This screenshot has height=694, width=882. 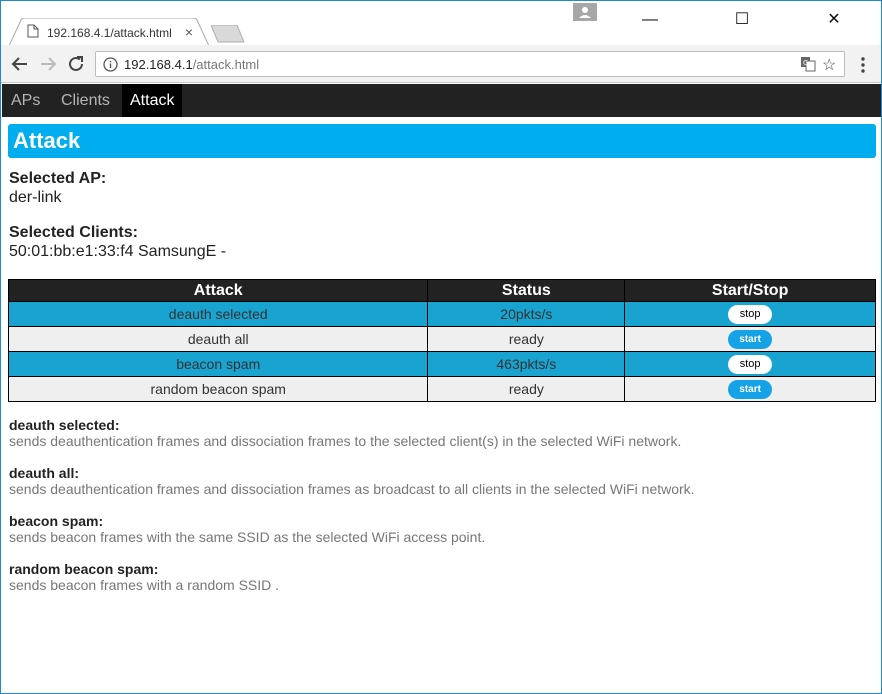 What do you see at coordinates (85, 100) in the screenshot?
I see `menu-item-clients: Clients` at bounding box center [85, 100].